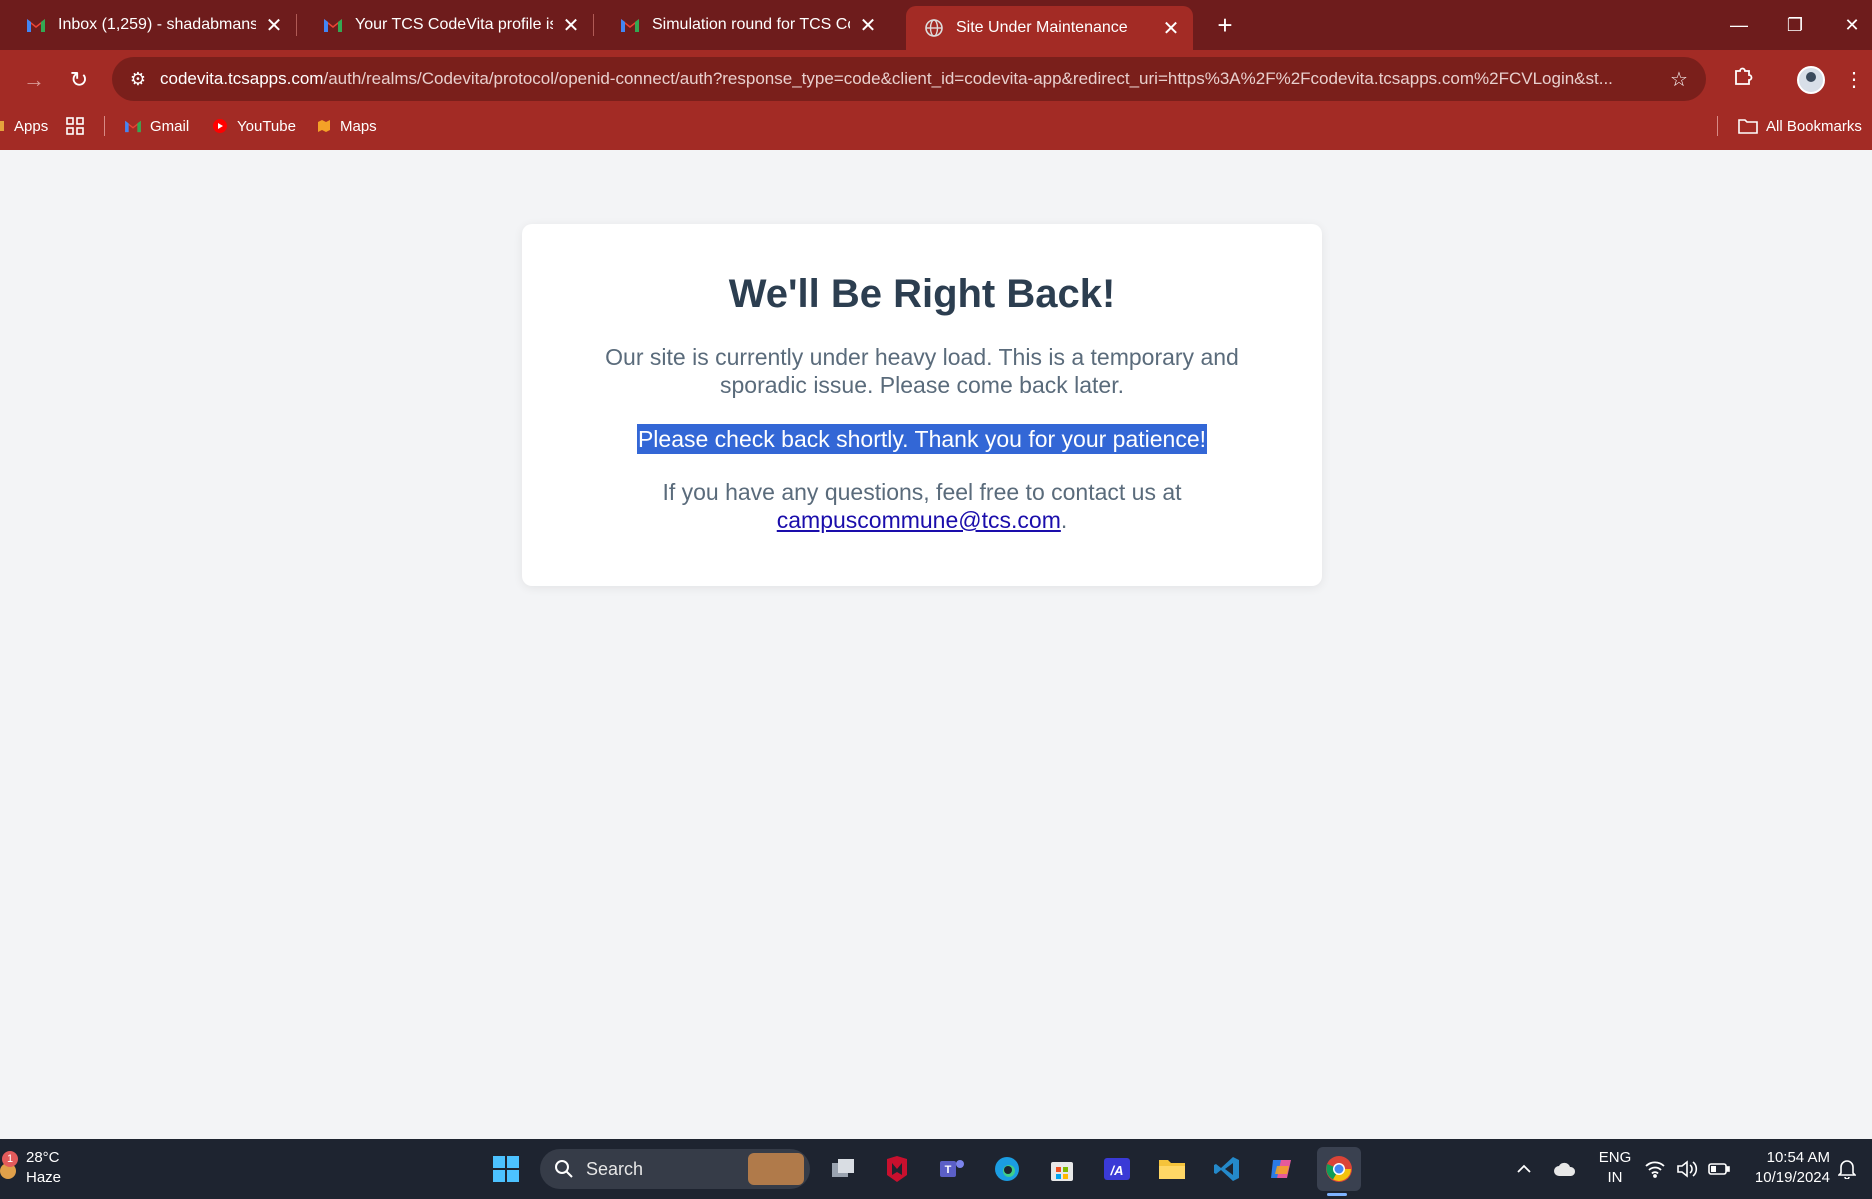  I want to click on tab-title: Site Under Maintenance, so click(1042, 27).